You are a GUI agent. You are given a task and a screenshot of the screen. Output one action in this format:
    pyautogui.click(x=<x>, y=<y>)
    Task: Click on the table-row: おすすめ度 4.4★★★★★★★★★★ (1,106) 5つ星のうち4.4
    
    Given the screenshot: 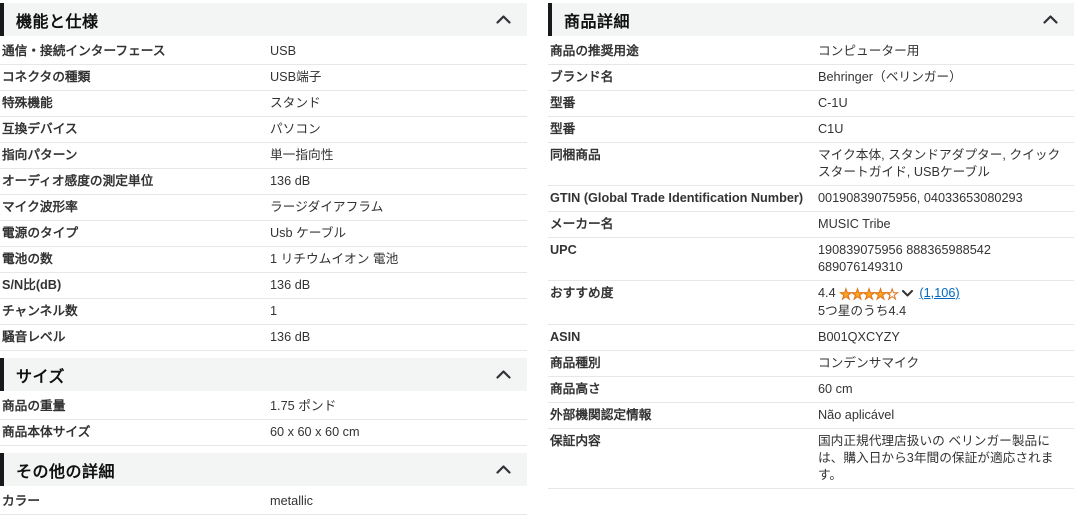 What is the action you would take?
    pyautogui.click(x=811, y=303)
    